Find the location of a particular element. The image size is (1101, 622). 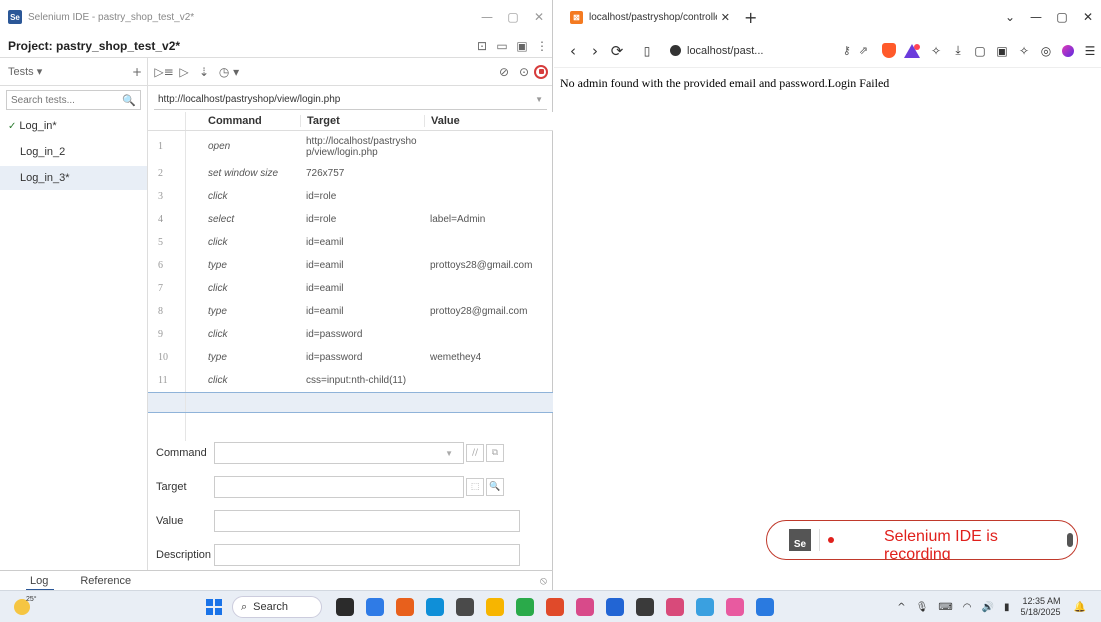

reload-icon: ⟳ is located at coordinates (617, 51).